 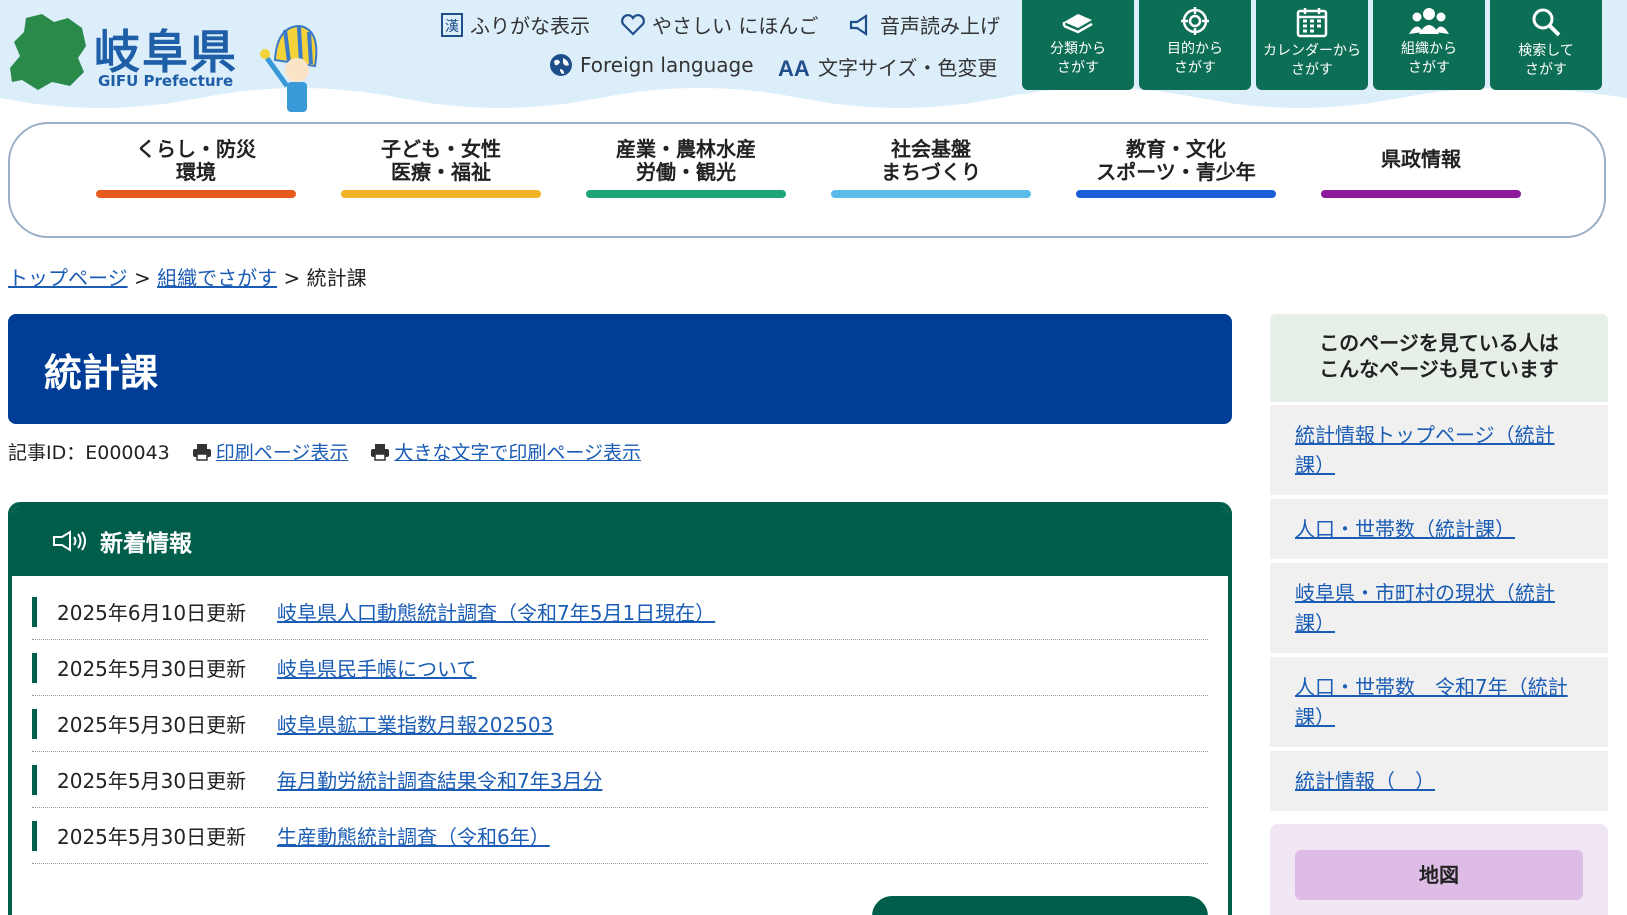 I want to click on globe-icon, so click(x=561, y=65).